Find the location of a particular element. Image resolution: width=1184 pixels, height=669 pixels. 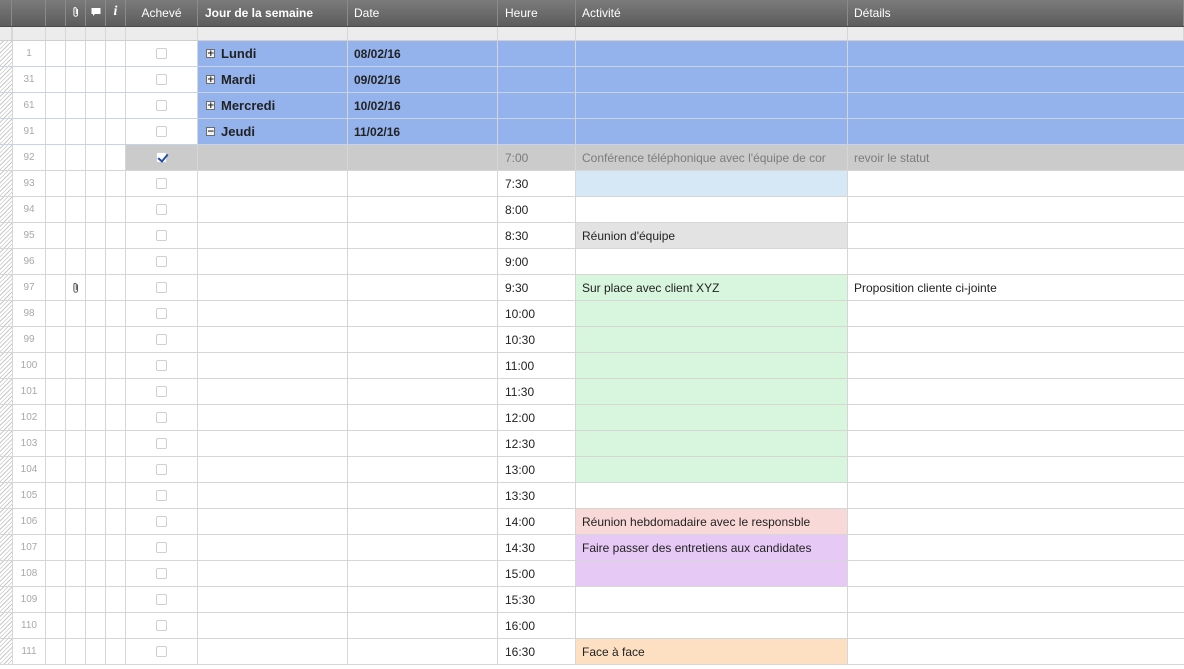

table-row: 111 16:30 Face à face is located at coordinates (592, 652).